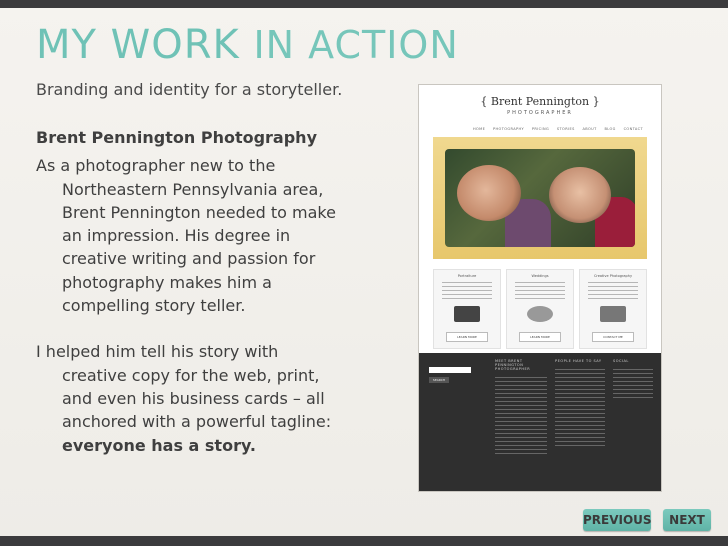 The width and height of the screenshot is (728, 546). What do you see at coordinates (613, 314) in the screenshot?
I see `camera-icon` at bounding box center [613, 314].